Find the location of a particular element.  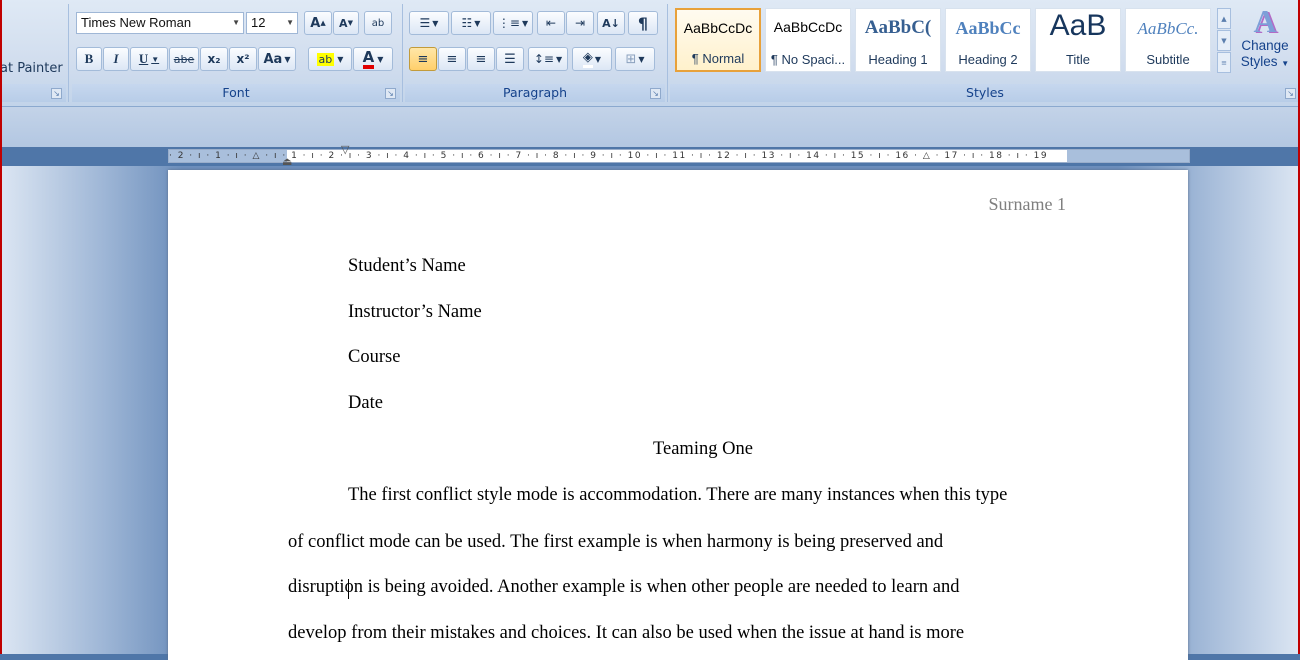

right-margin-shade is located at coordinates (1128, 156).